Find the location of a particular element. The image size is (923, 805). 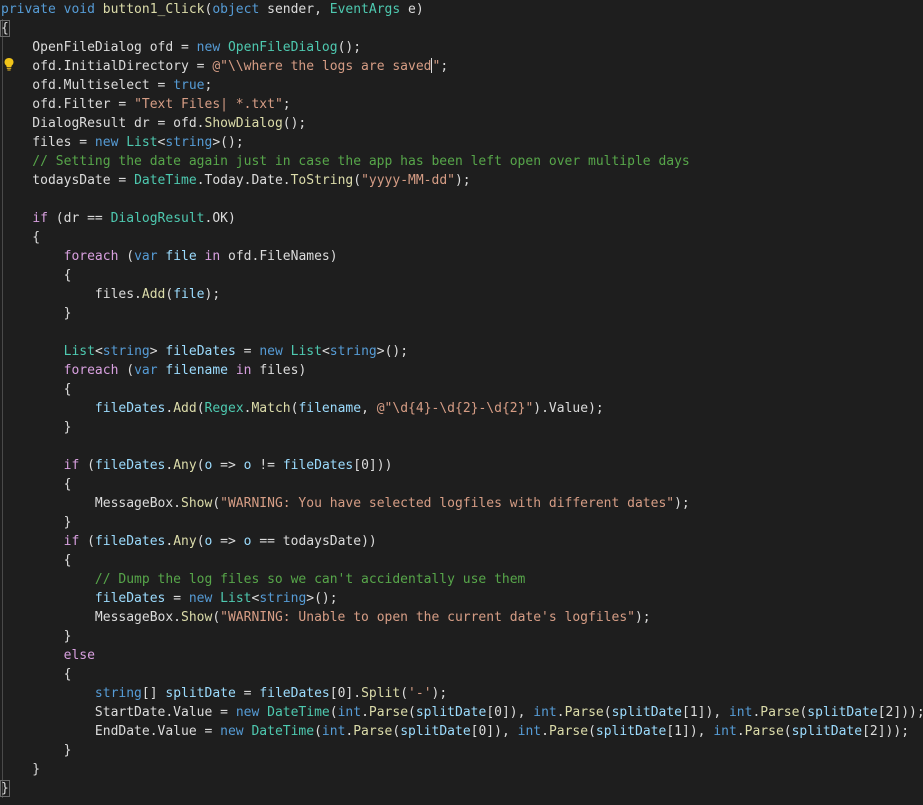

code-token: todaysDate = is located at coordinates (68, 180).